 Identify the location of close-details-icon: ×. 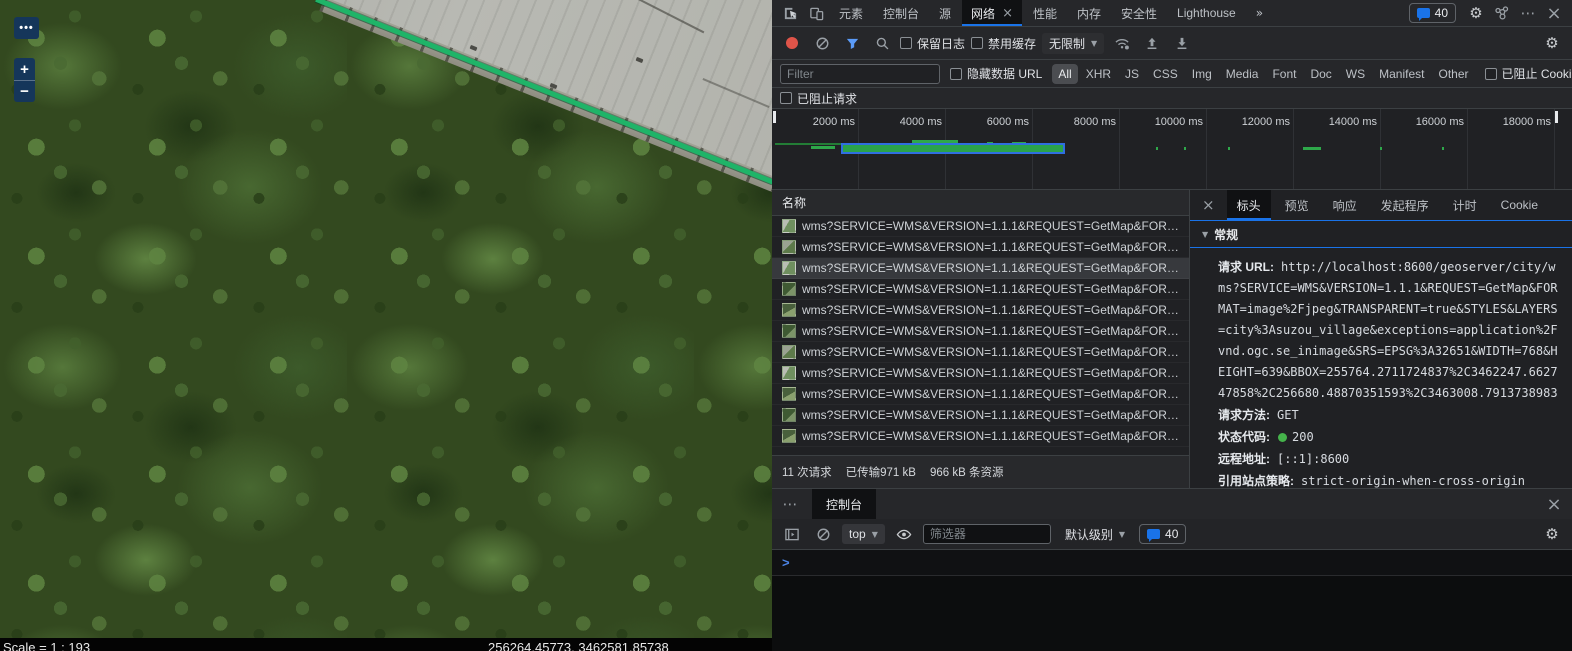
(1208, 205).